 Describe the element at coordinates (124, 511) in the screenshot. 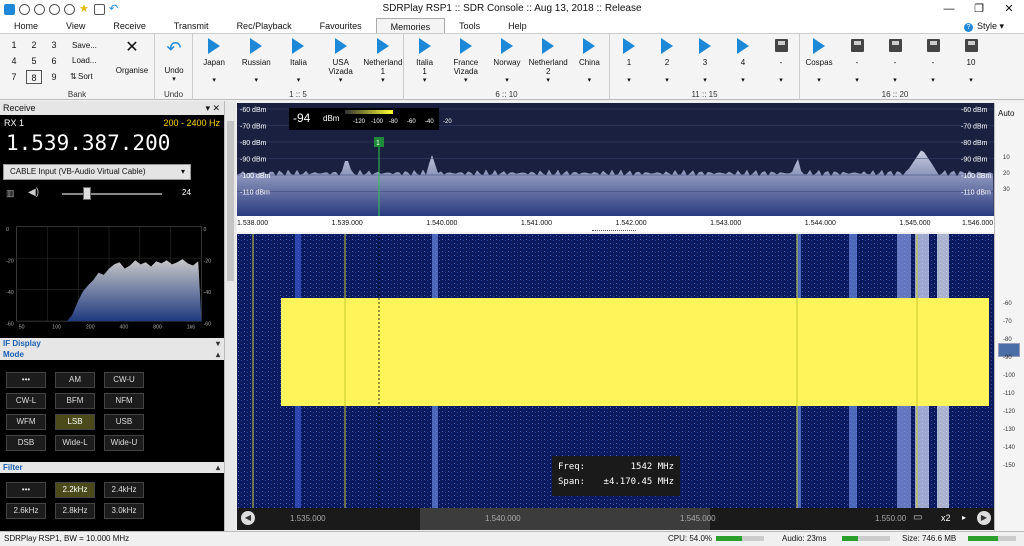

I see `filter-button: 3.0kHz` at that location.